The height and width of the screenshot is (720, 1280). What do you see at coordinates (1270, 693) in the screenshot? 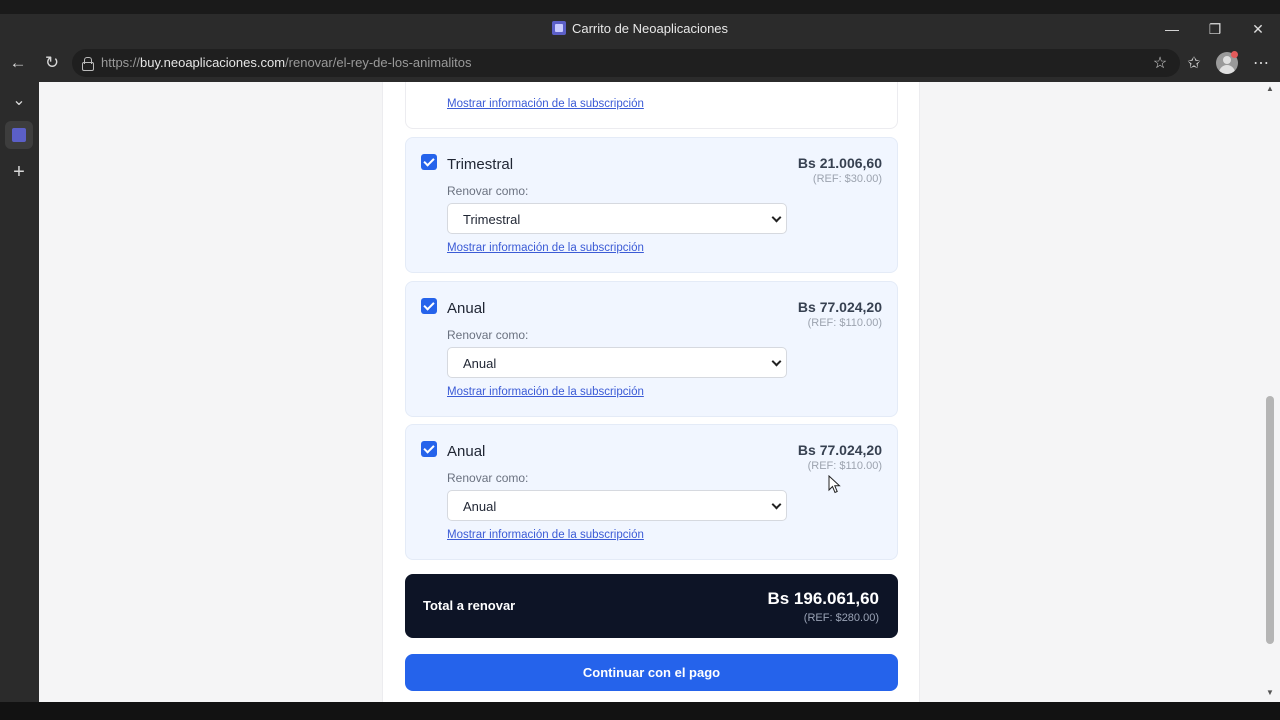
I see `scroll-down-icon: ▼` at bounding box center [1270, 693].